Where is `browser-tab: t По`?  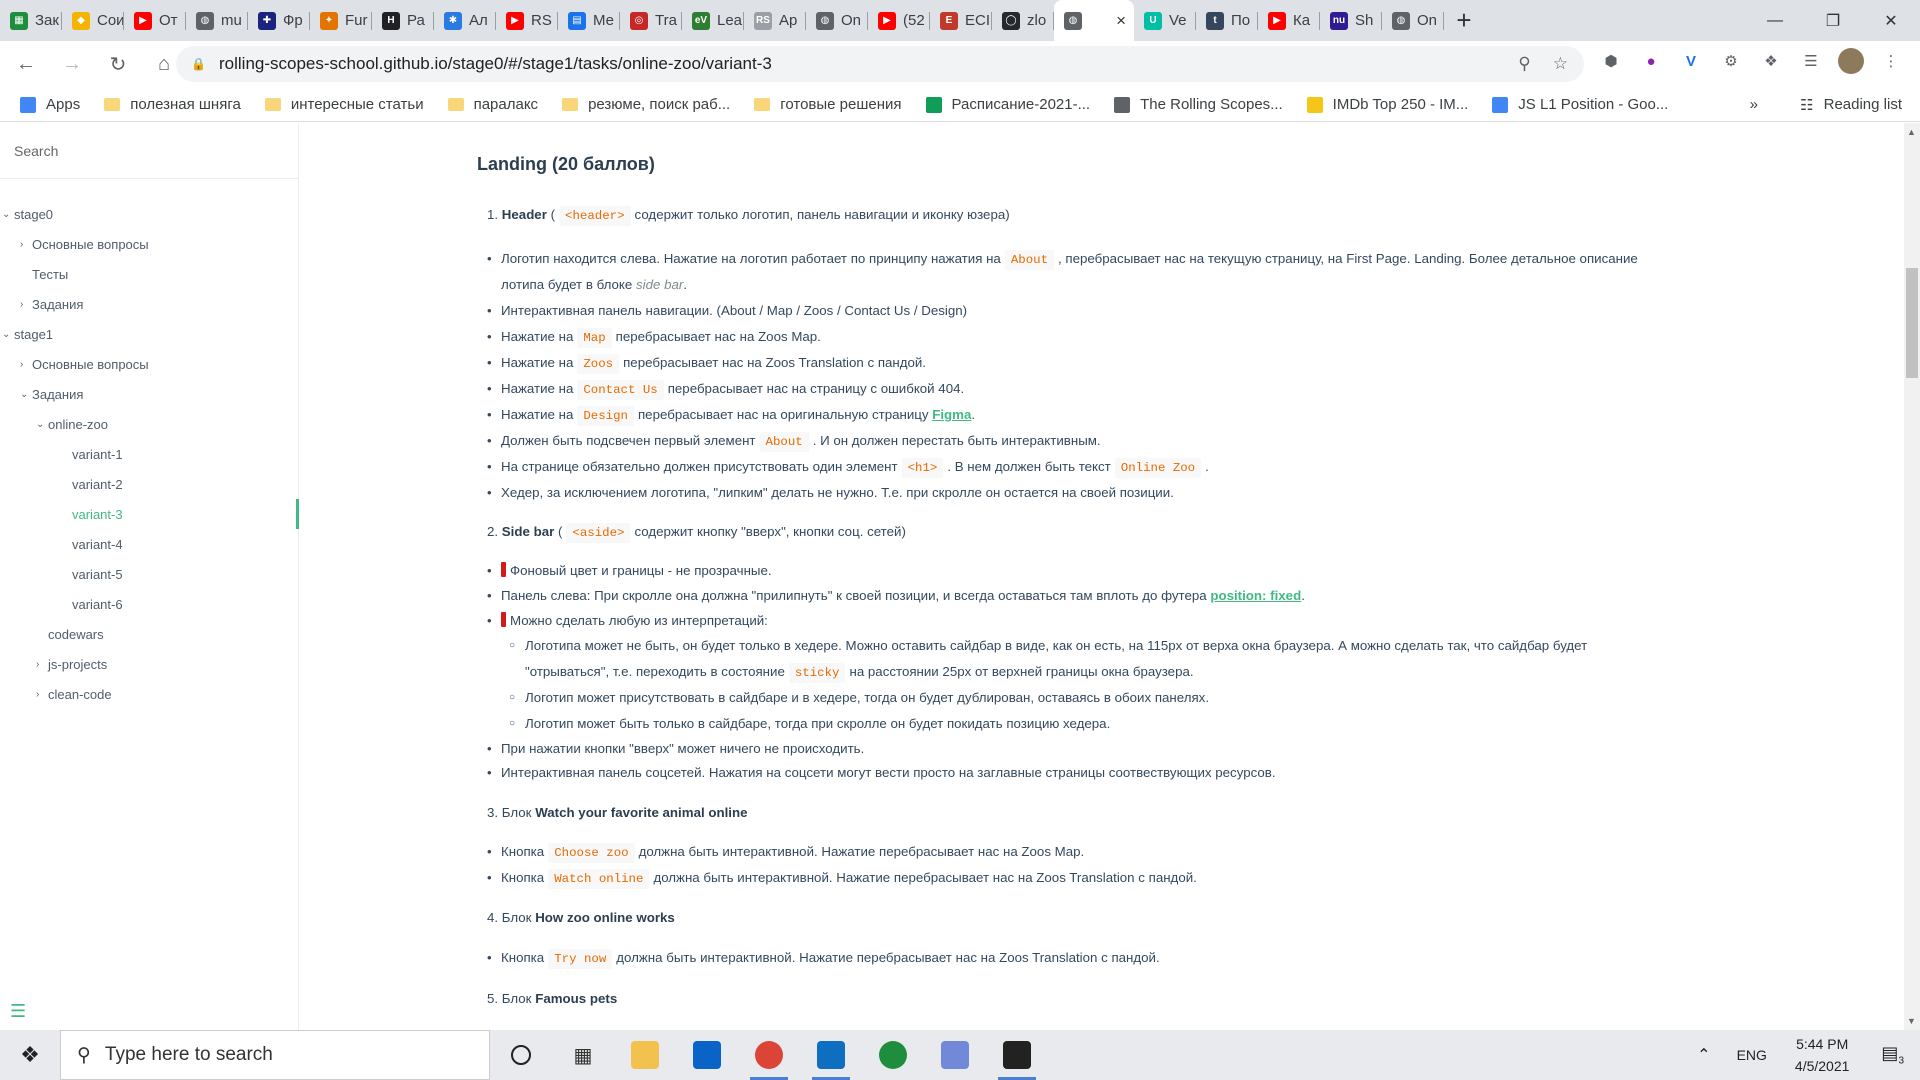 browser-tab: t По is located at coordinates (1227, 20).